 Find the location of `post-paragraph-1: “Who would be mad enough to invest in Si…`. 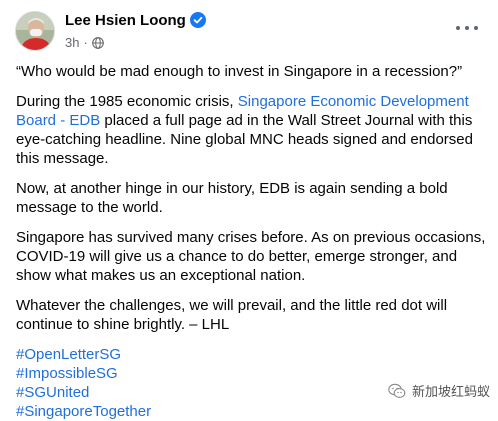

post-paragraph-1: “Who would be mad enough to invest in Si… is located at coordinates (239, 71).